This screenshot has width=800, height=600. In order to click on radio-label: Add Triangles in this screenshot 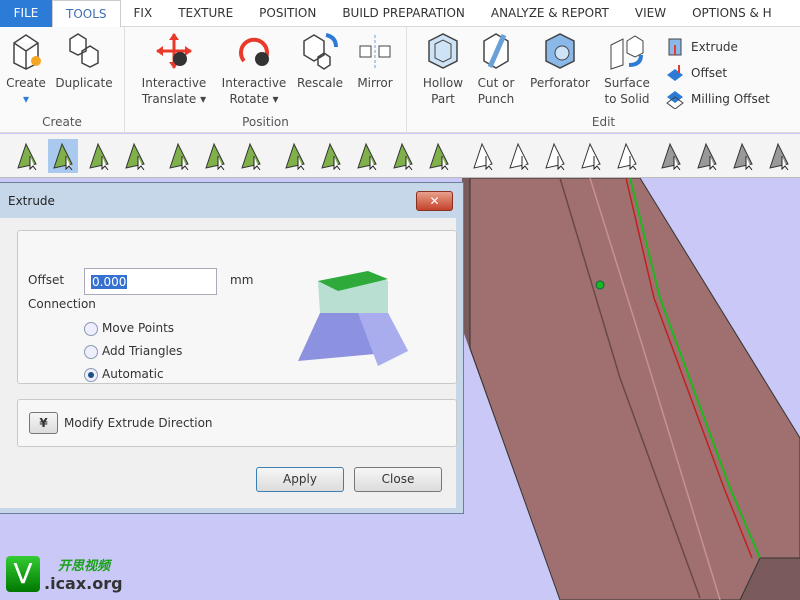, I will do `click(142, 351)`.